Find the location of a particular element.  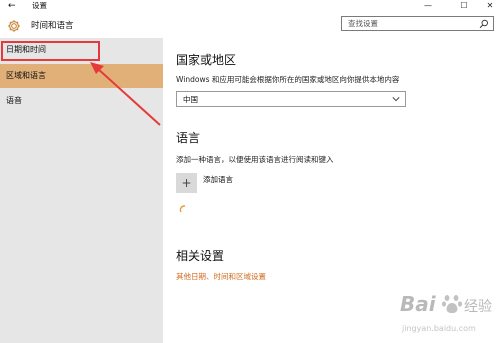

baidu-watermark: Bai 经验 jingyan.baidu.com is located at coordinates (447, 316).